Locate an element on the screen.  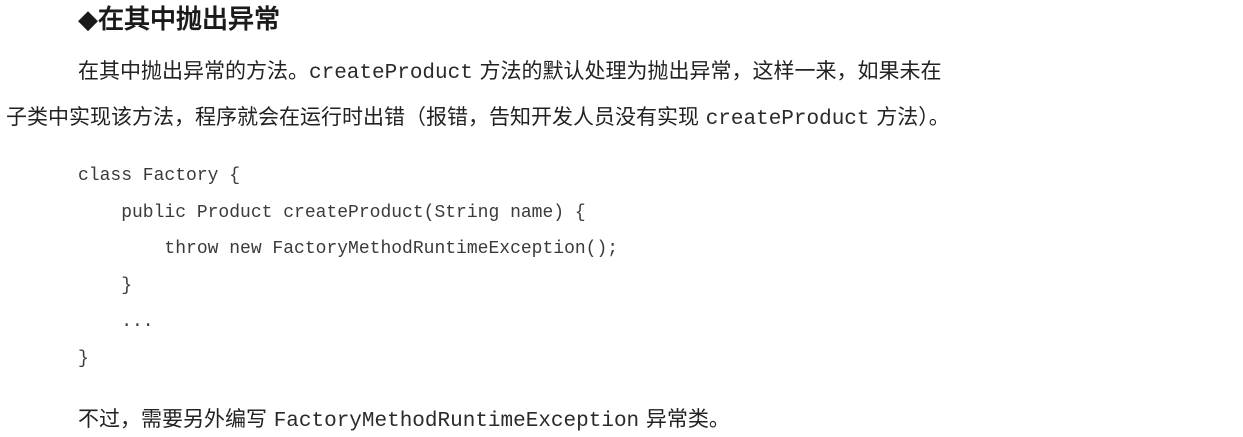
paragraph-3-text-b: 异常类。 is located at coordinates (684, 419).